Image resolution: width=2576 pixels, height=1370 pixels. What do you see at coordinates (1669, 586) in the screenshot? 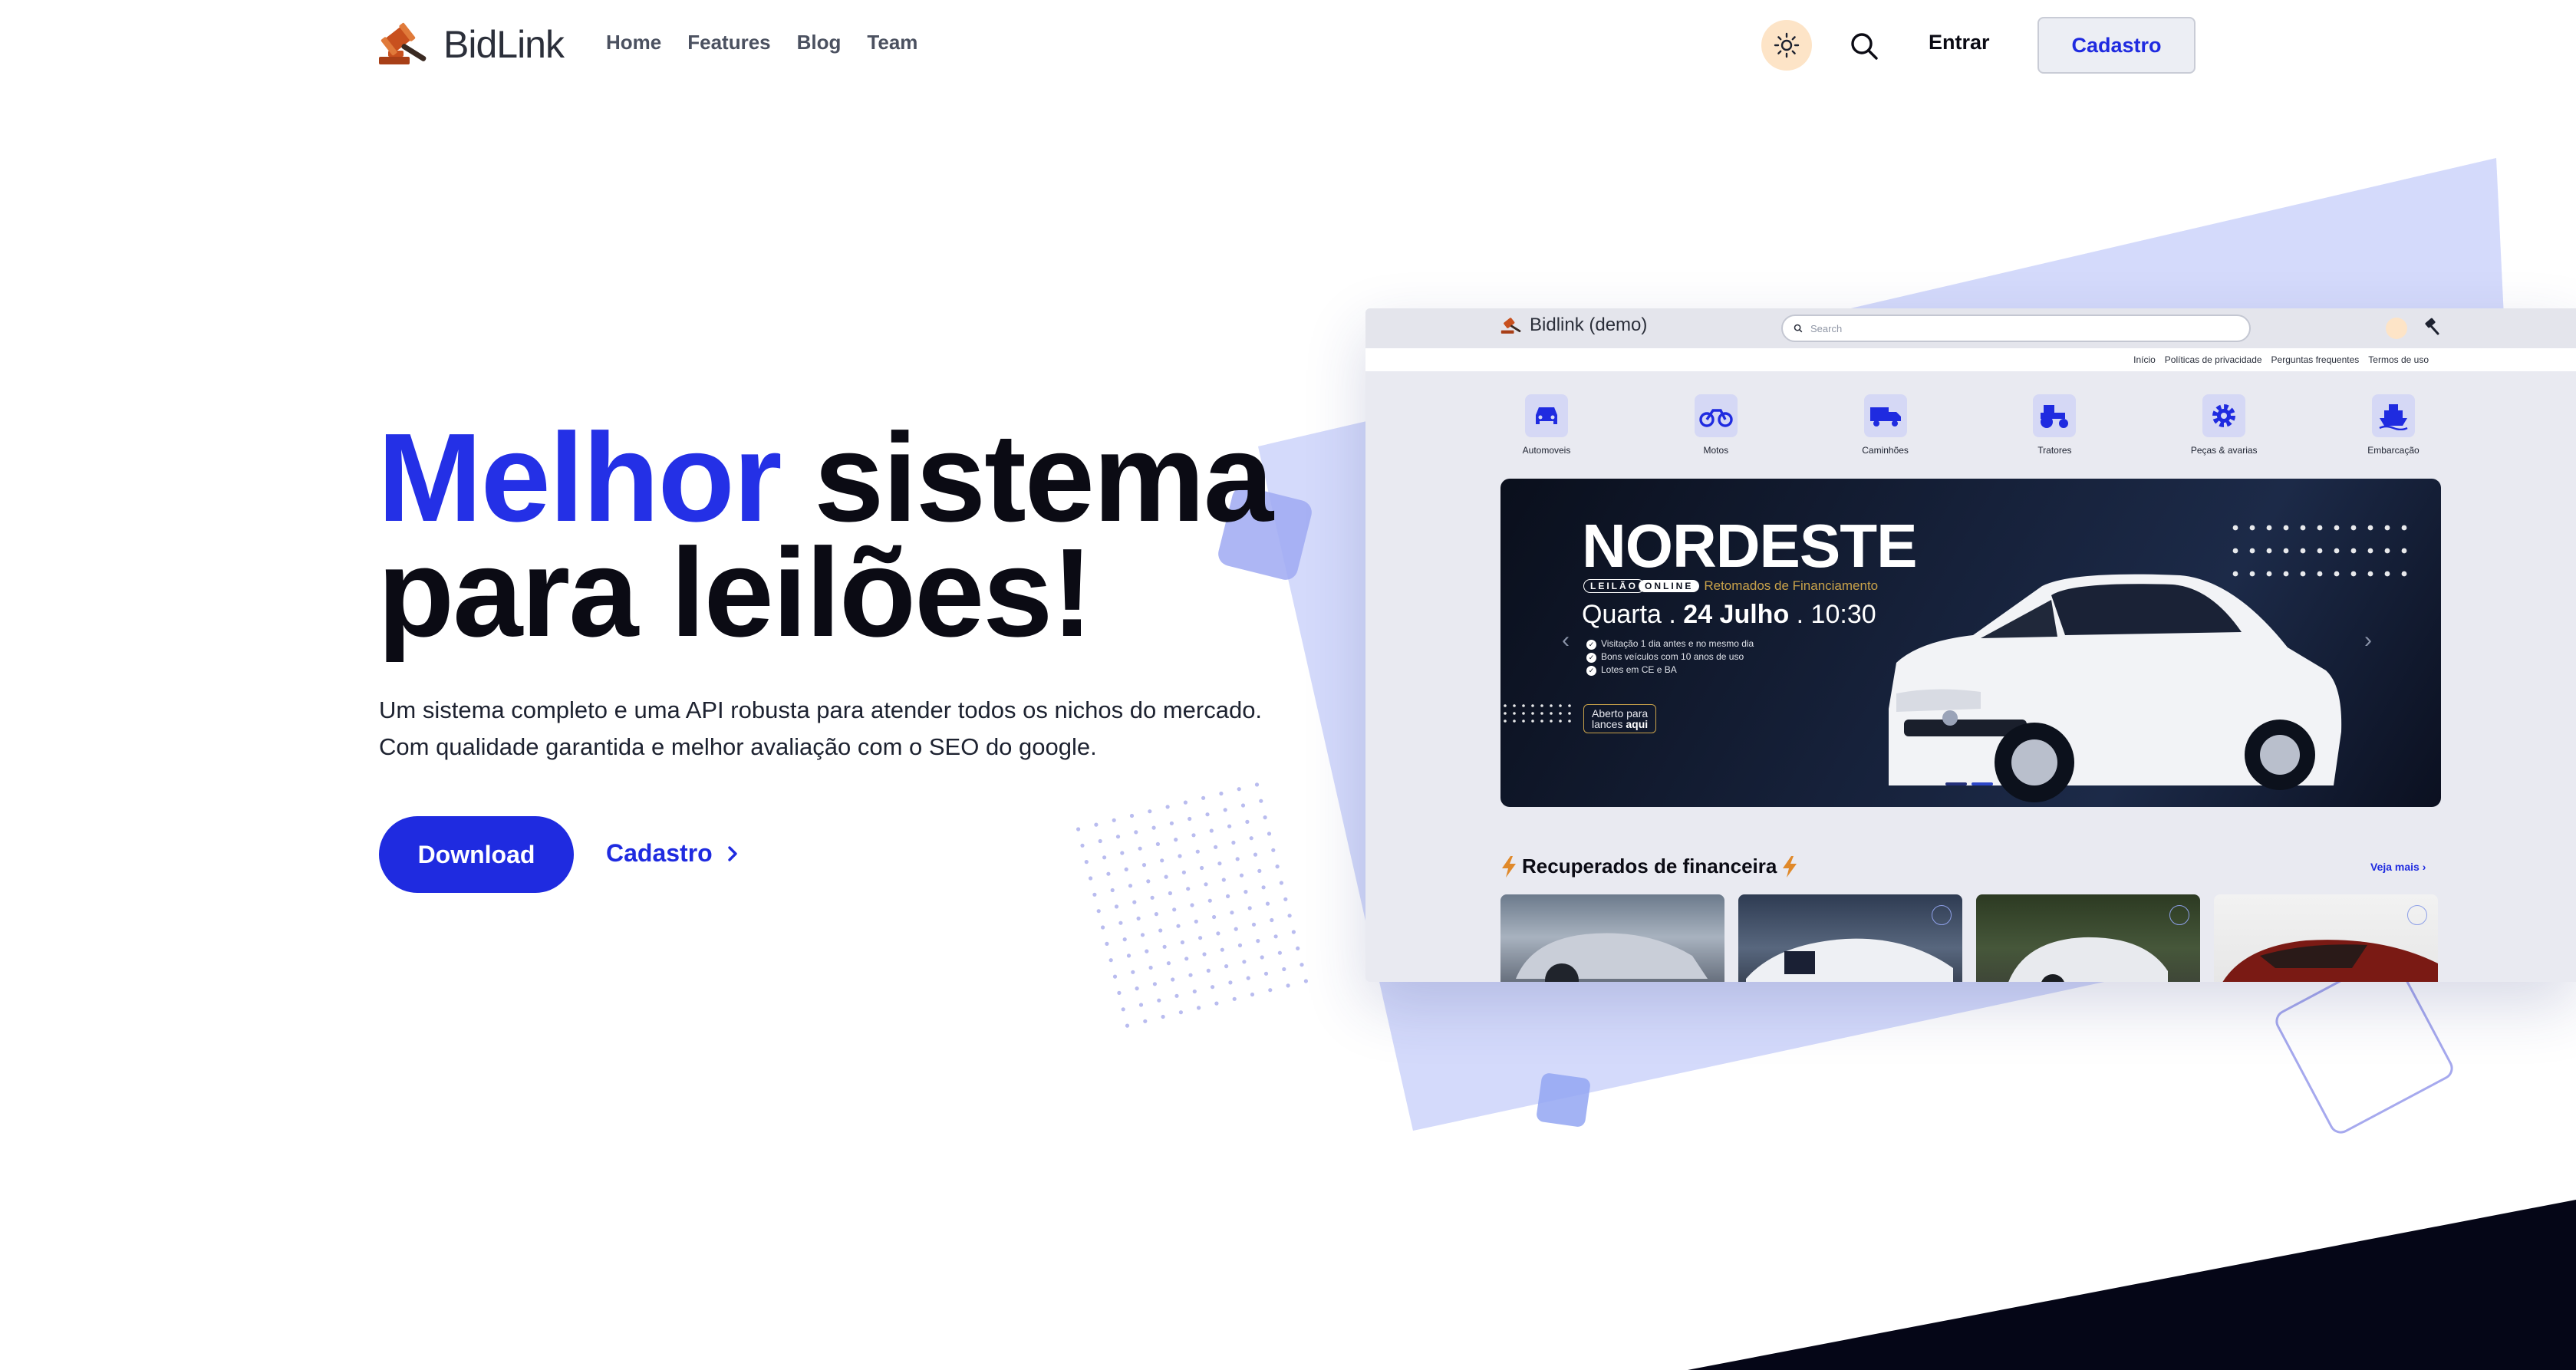
I see `banner-tag-online: ONLINE` at bounding box center [1669, 586].